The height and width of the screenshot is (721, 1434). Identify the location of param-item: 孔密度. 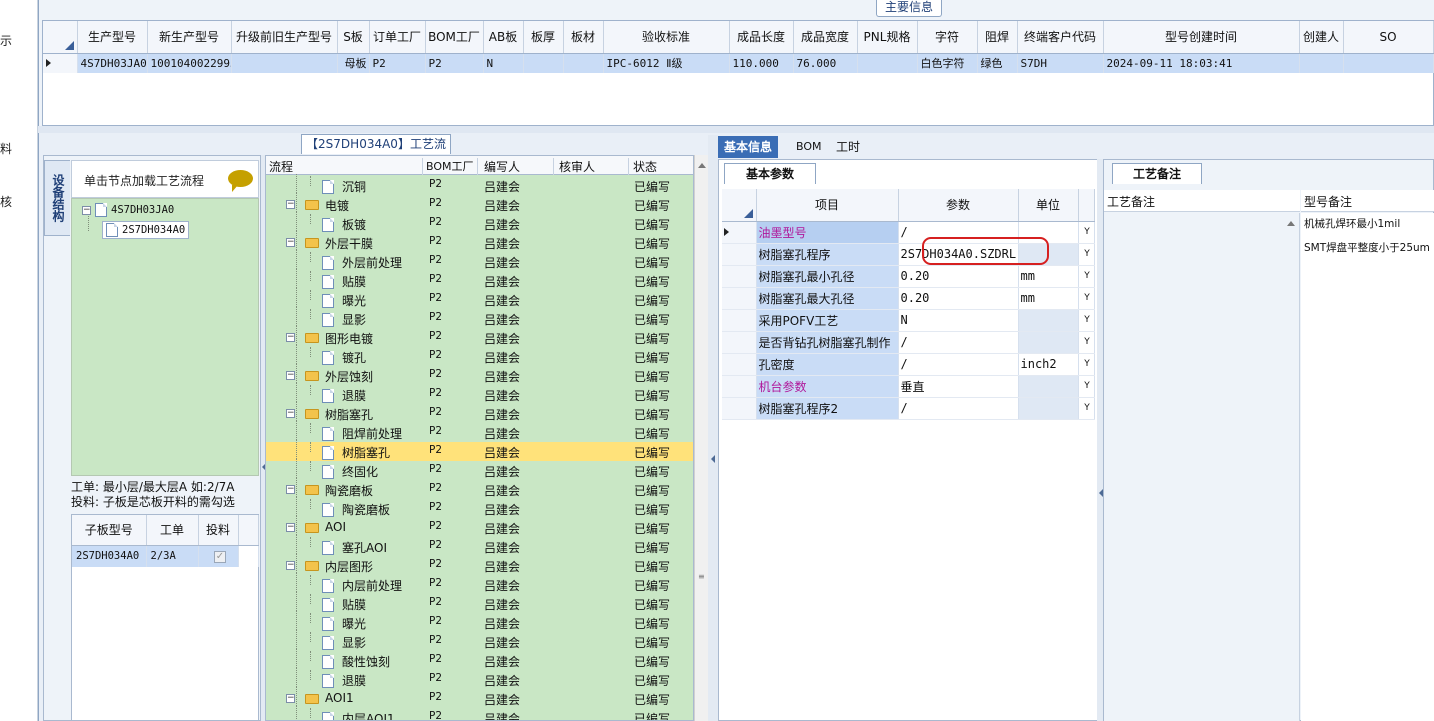
(827, 364).